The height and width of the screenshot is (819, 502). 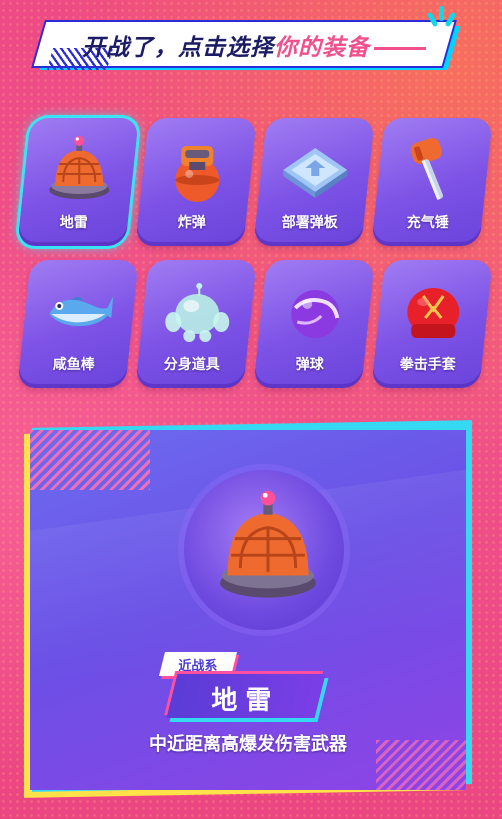 What do you see at coordinates (191, 223) in the screenshot?
I see `equipment-label: 炸弹` at bounding box center [191, 223].